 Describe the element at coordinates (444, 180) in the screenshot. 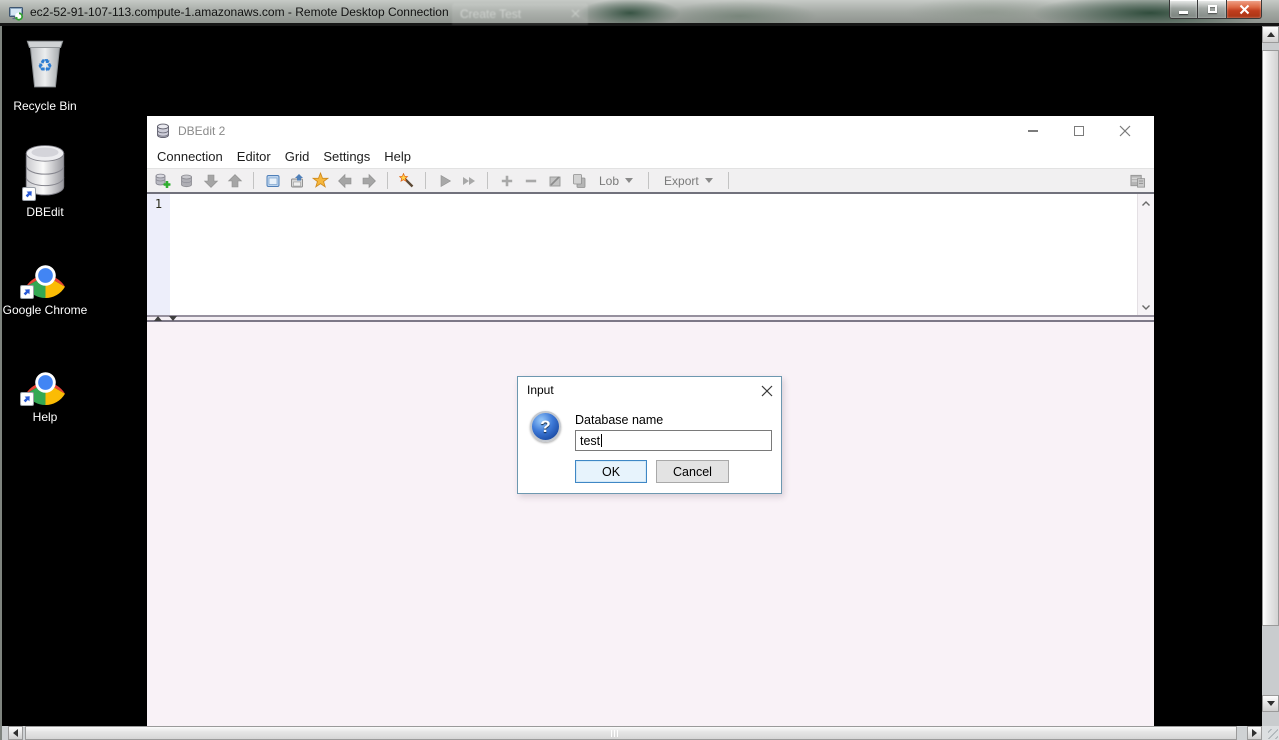

I see `run-button` at that location.